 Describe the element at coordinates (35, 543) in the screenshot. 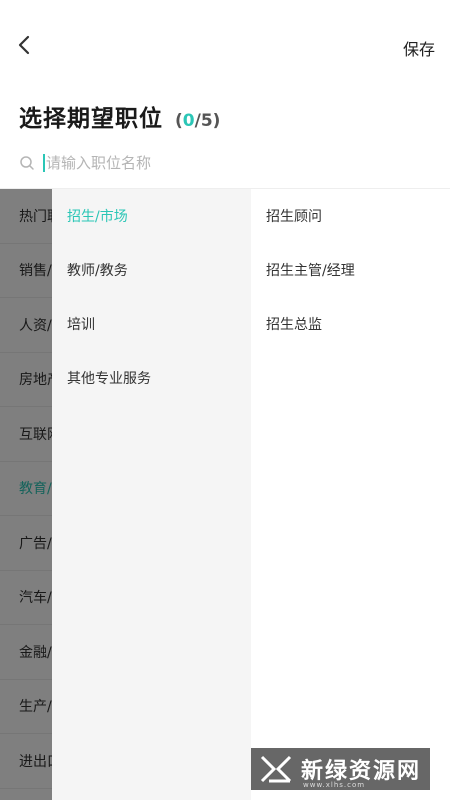

I see `category-level1-item-label: 广告/传媒` at that location.